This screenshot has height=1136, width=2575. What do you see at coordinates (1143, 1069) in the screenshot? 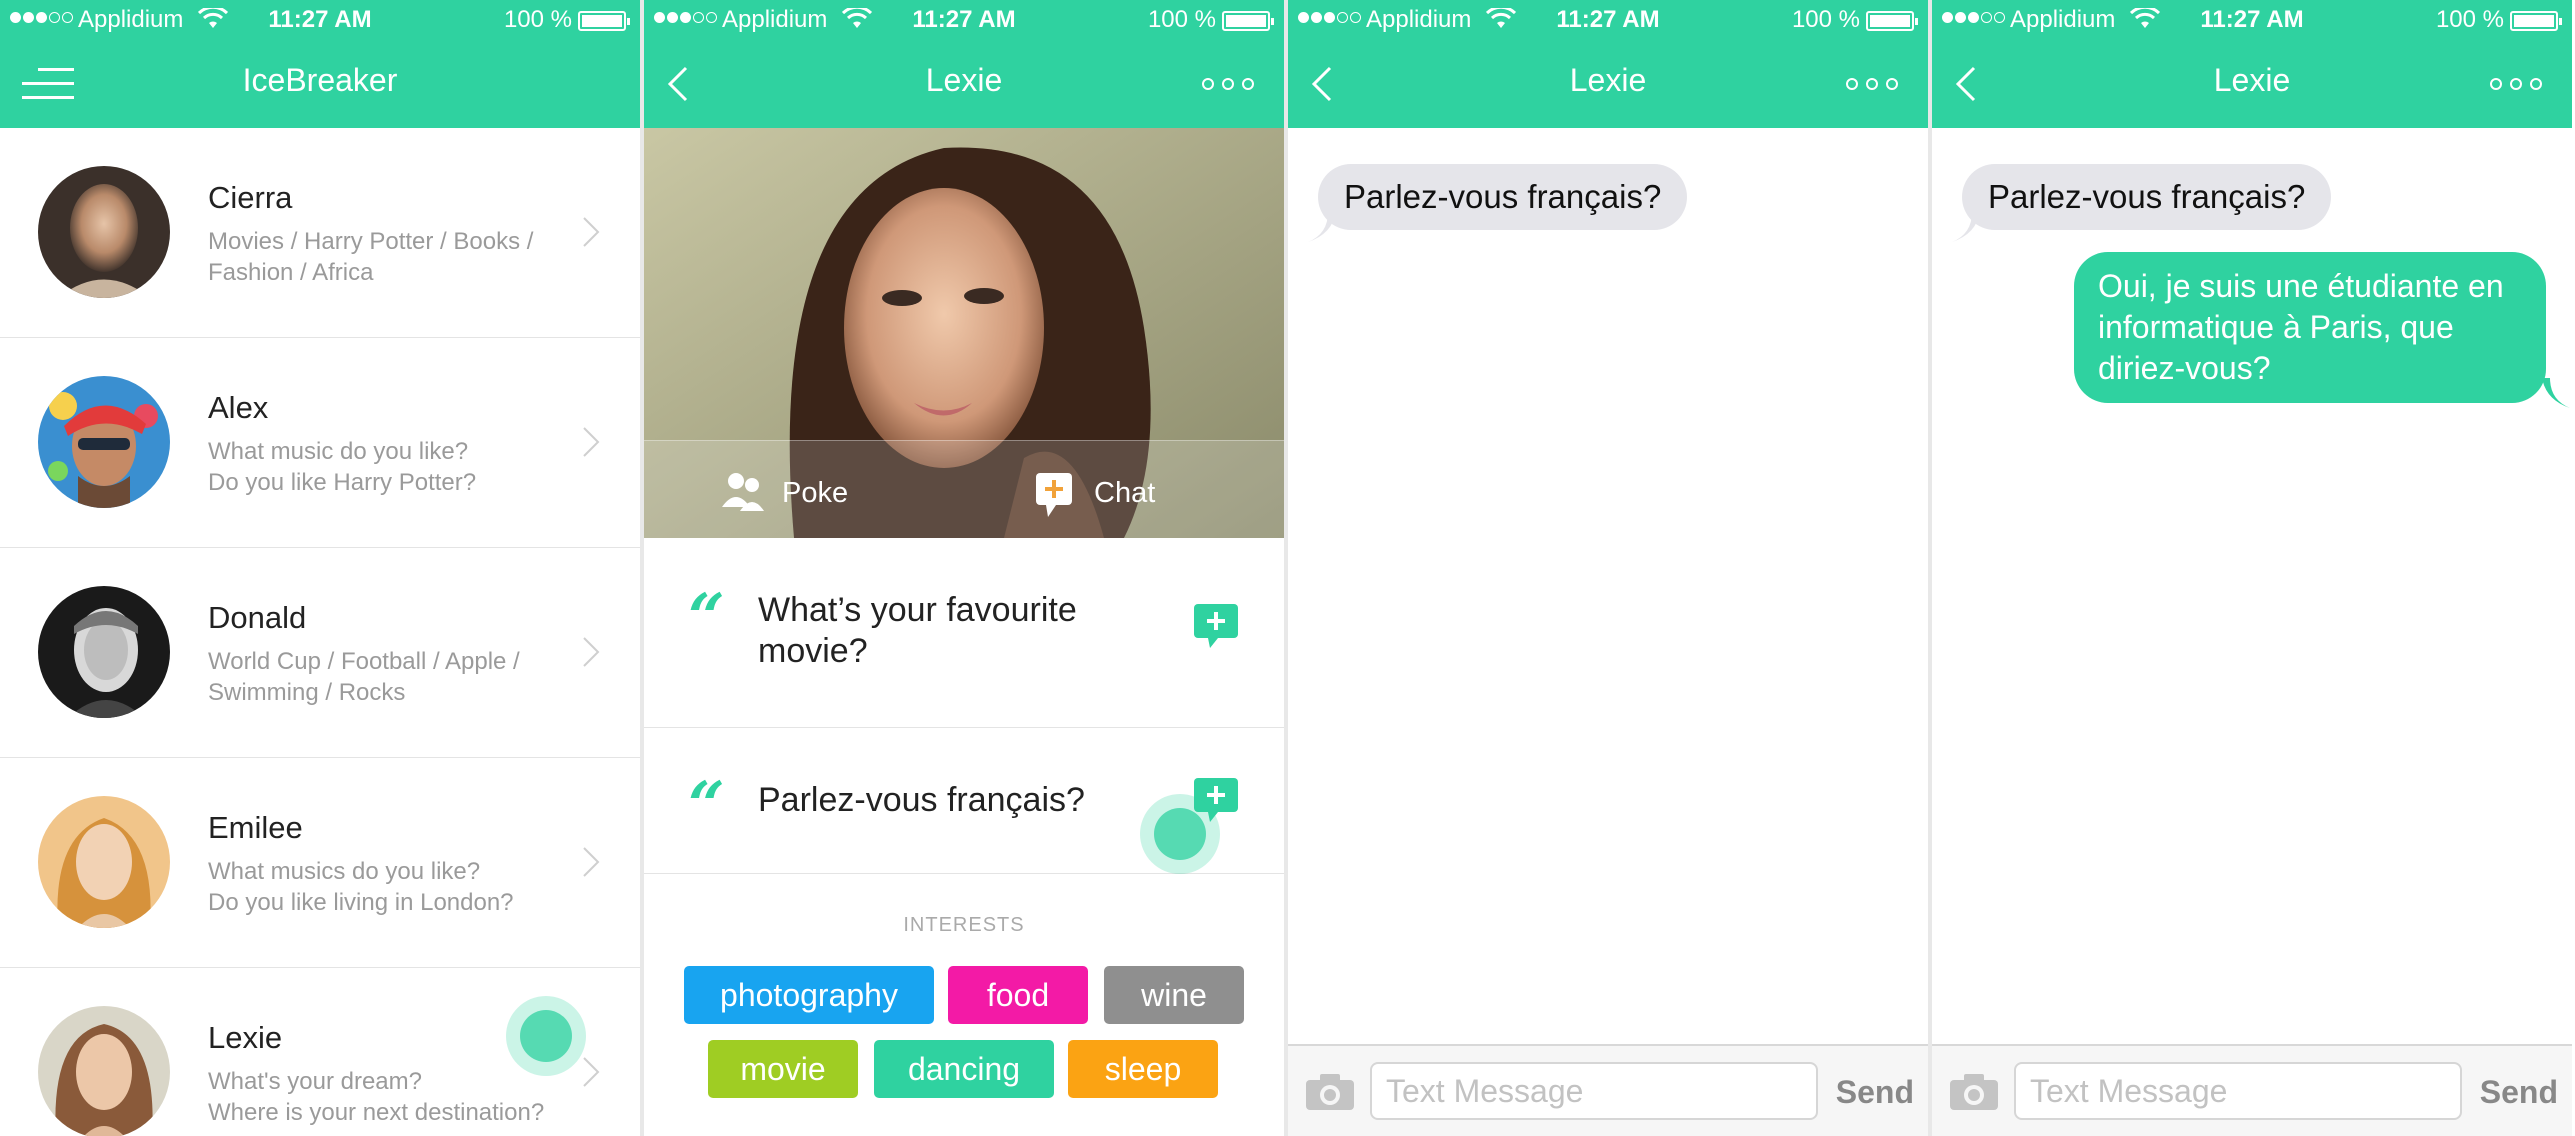
I see `interest-tag-sleep: sleep` at bounding box center [1143, 1069].